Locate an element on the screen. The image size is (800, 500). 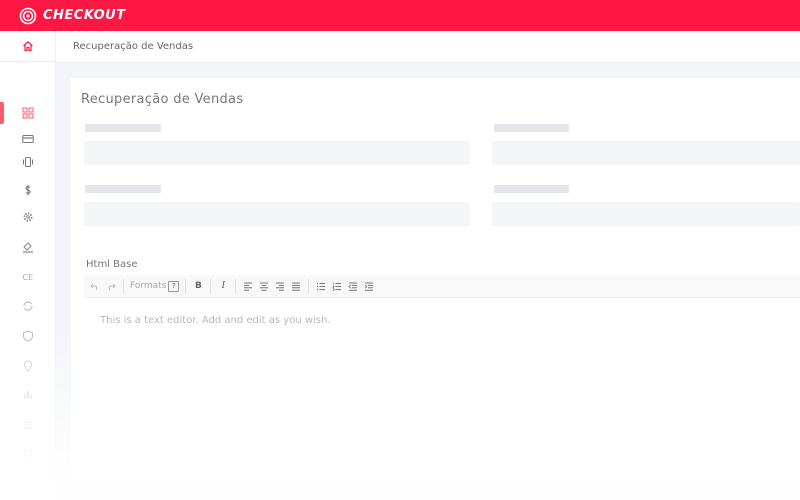
list-icon is located at coordinates (27, 425).